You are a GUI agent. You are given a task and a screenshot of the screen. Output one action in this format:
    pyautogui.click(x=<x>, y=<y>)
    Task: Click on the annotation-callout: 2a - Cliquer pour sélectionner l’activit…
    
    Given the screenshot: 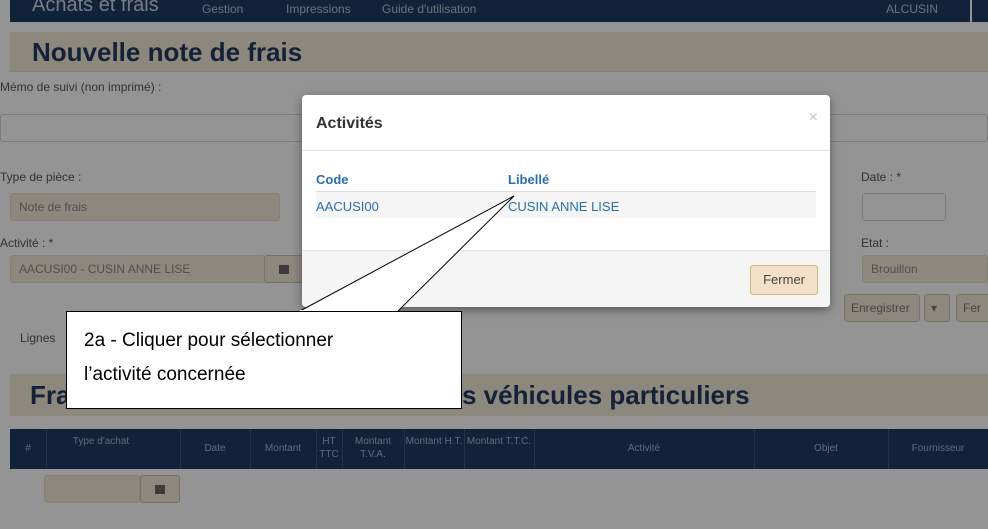 What is the action you would take?
    pyautogui.click(x=264, y=360)
    